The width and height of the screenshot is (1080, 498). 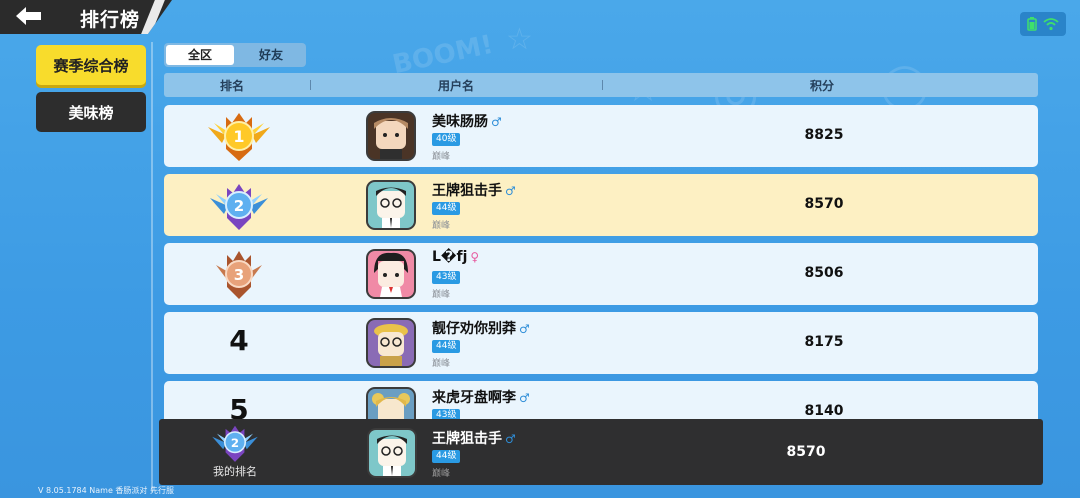 What do you see at coordinates (824, 273) in the screenshot?
I see `score-value: 8506` at bounding box center [824, 273].